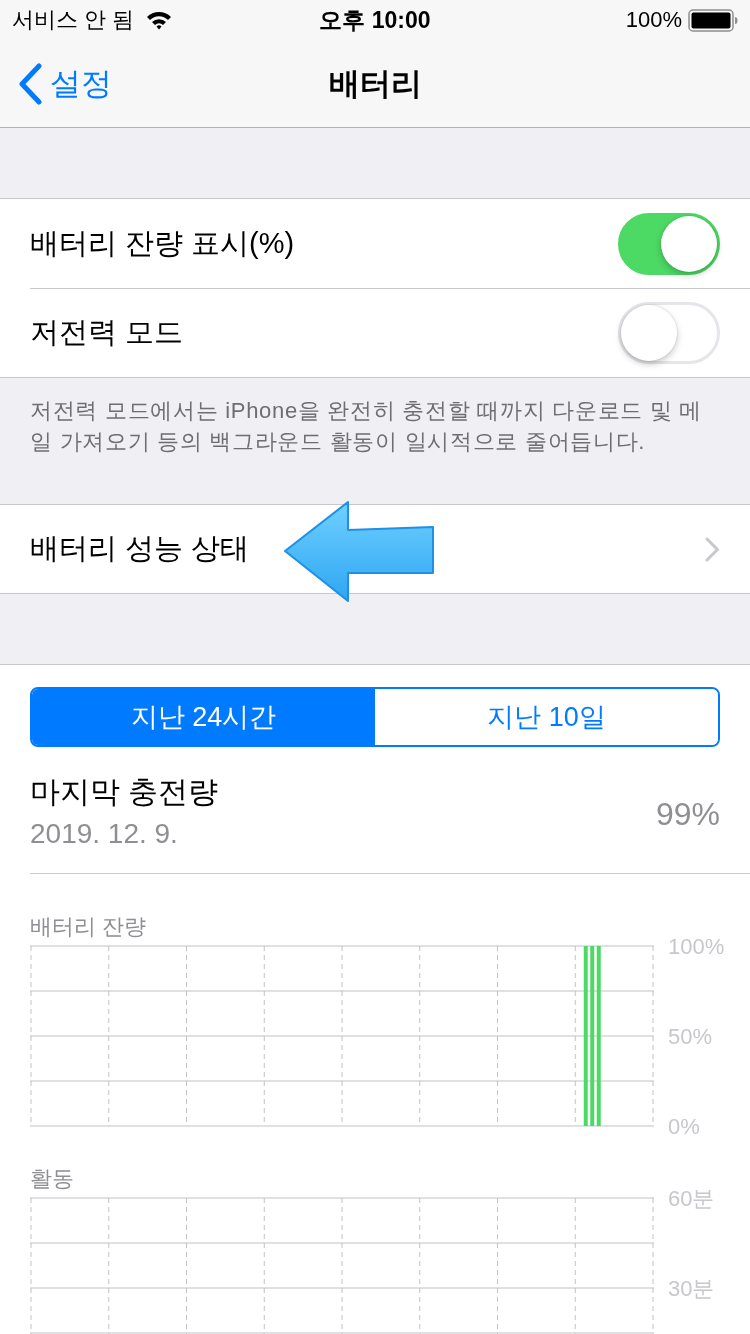 This screenshot has height=1334, width=750. I want to click on last-charge-label: 마지막 충전량, so click(124, 791).